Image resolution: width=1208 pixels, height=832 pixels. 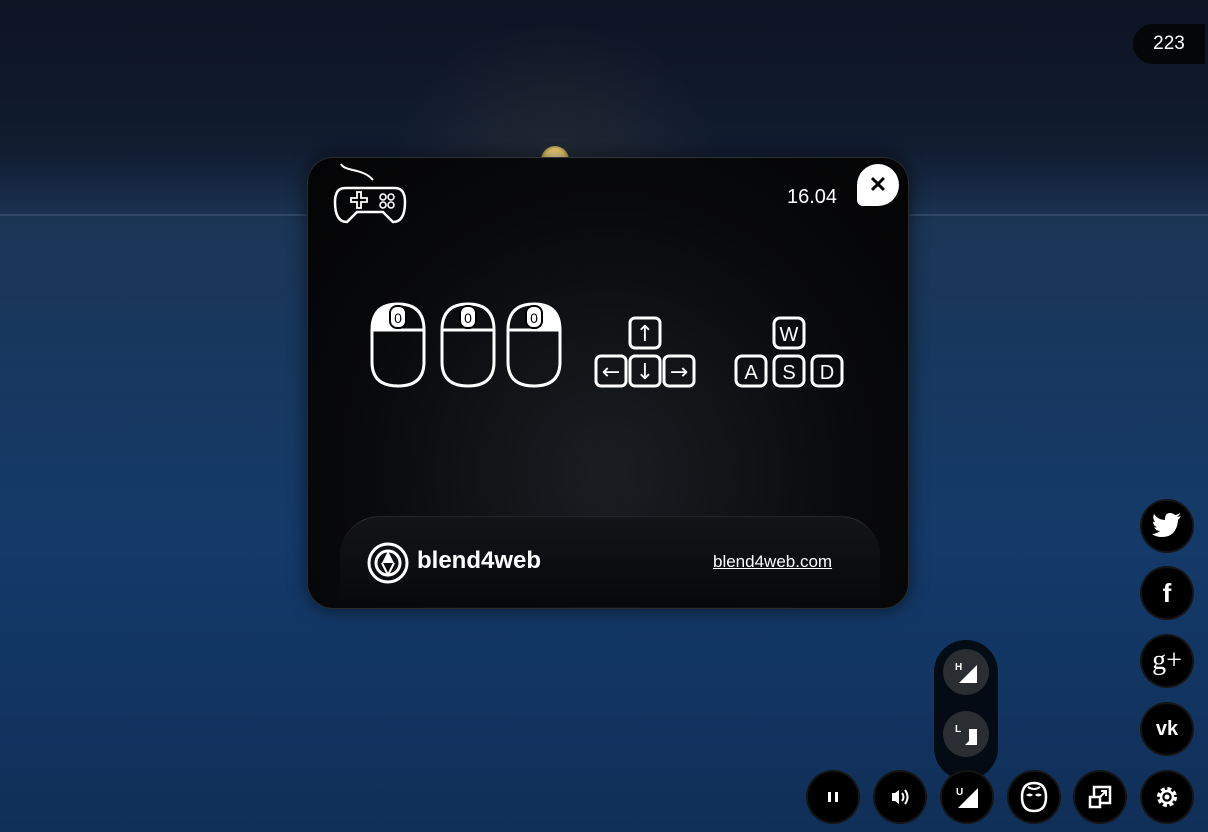 I want to click on facebook-button: f, so click(x=1167, y=593).